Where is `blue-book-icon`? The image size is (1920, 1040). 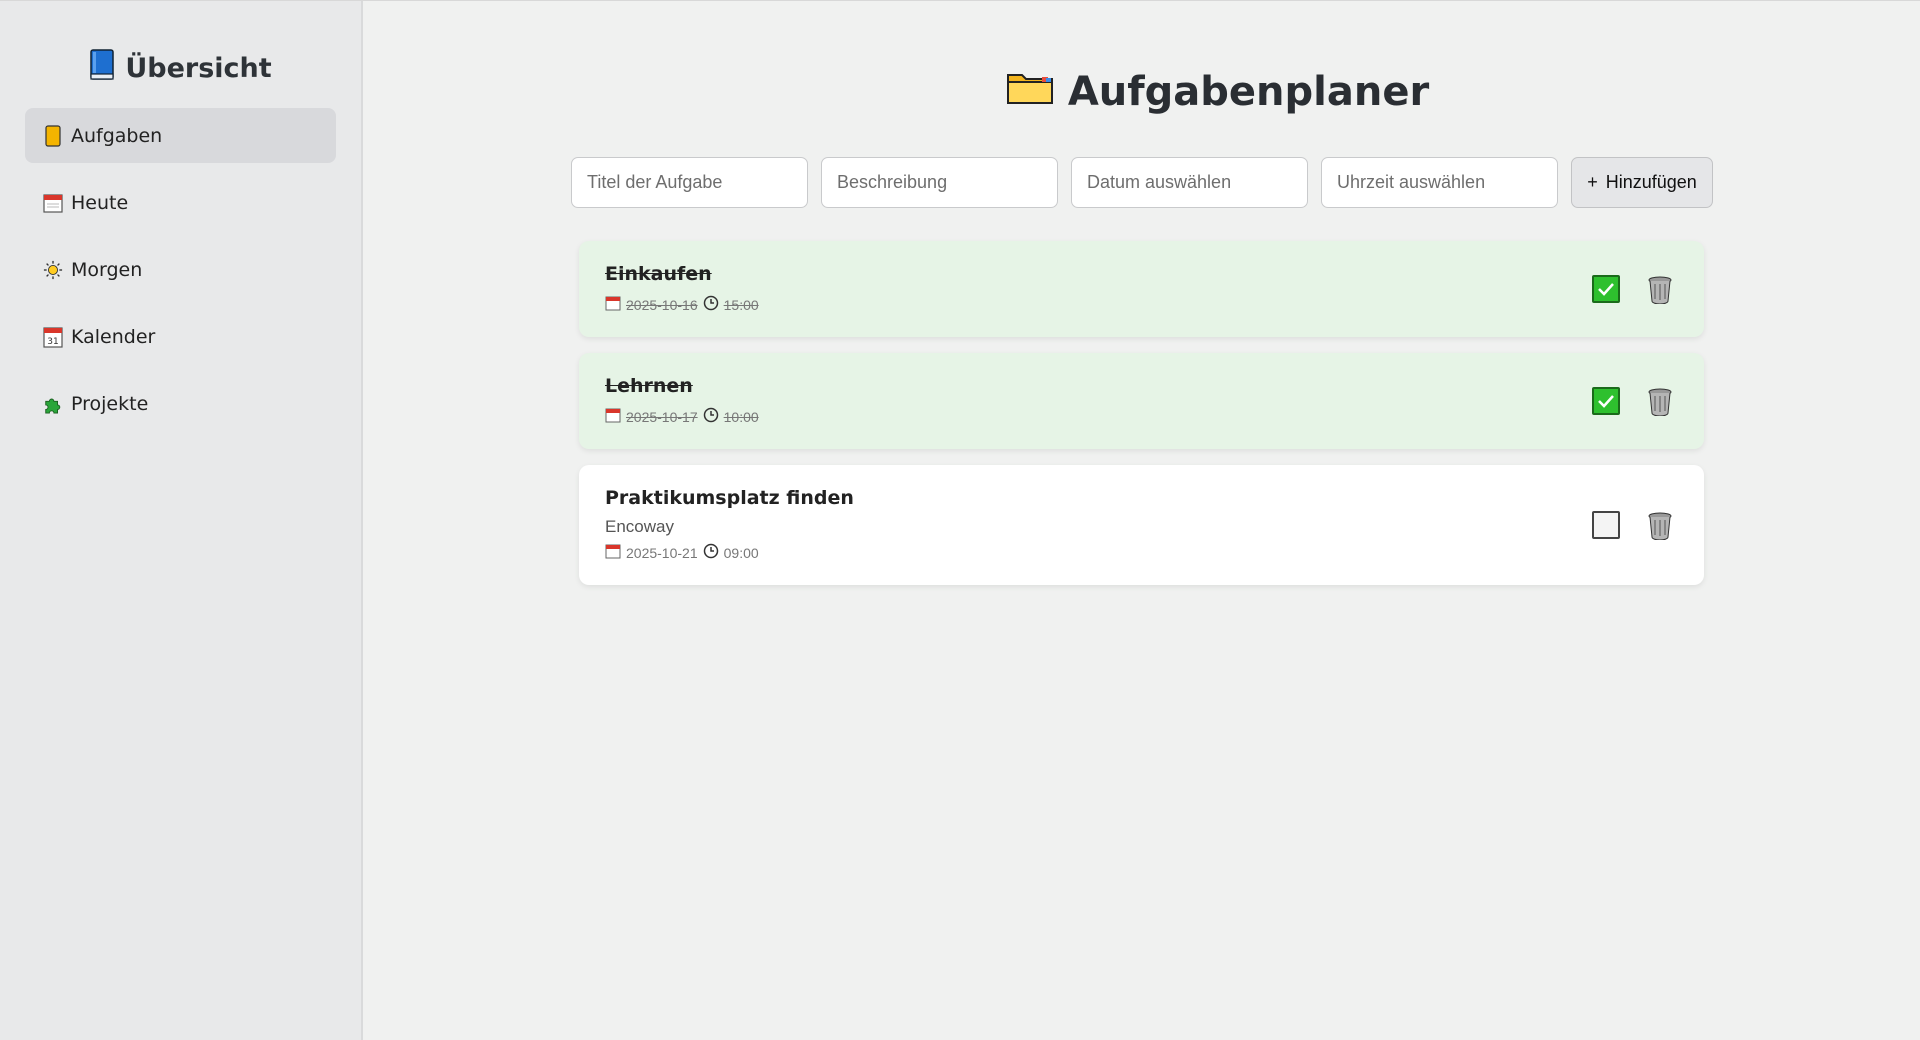 blue-book-icon is located at coordinates (102, 68).